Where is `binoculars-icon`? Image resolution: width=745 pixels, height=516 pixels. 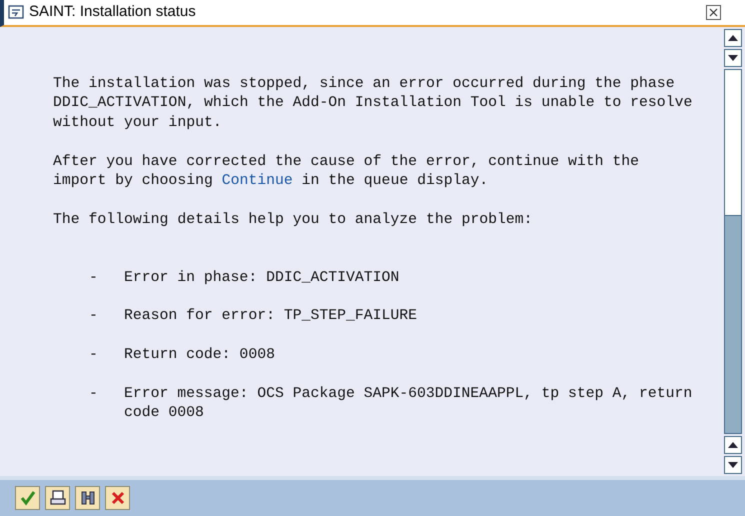 binoculars-icon is located at coordinates (87, 498).